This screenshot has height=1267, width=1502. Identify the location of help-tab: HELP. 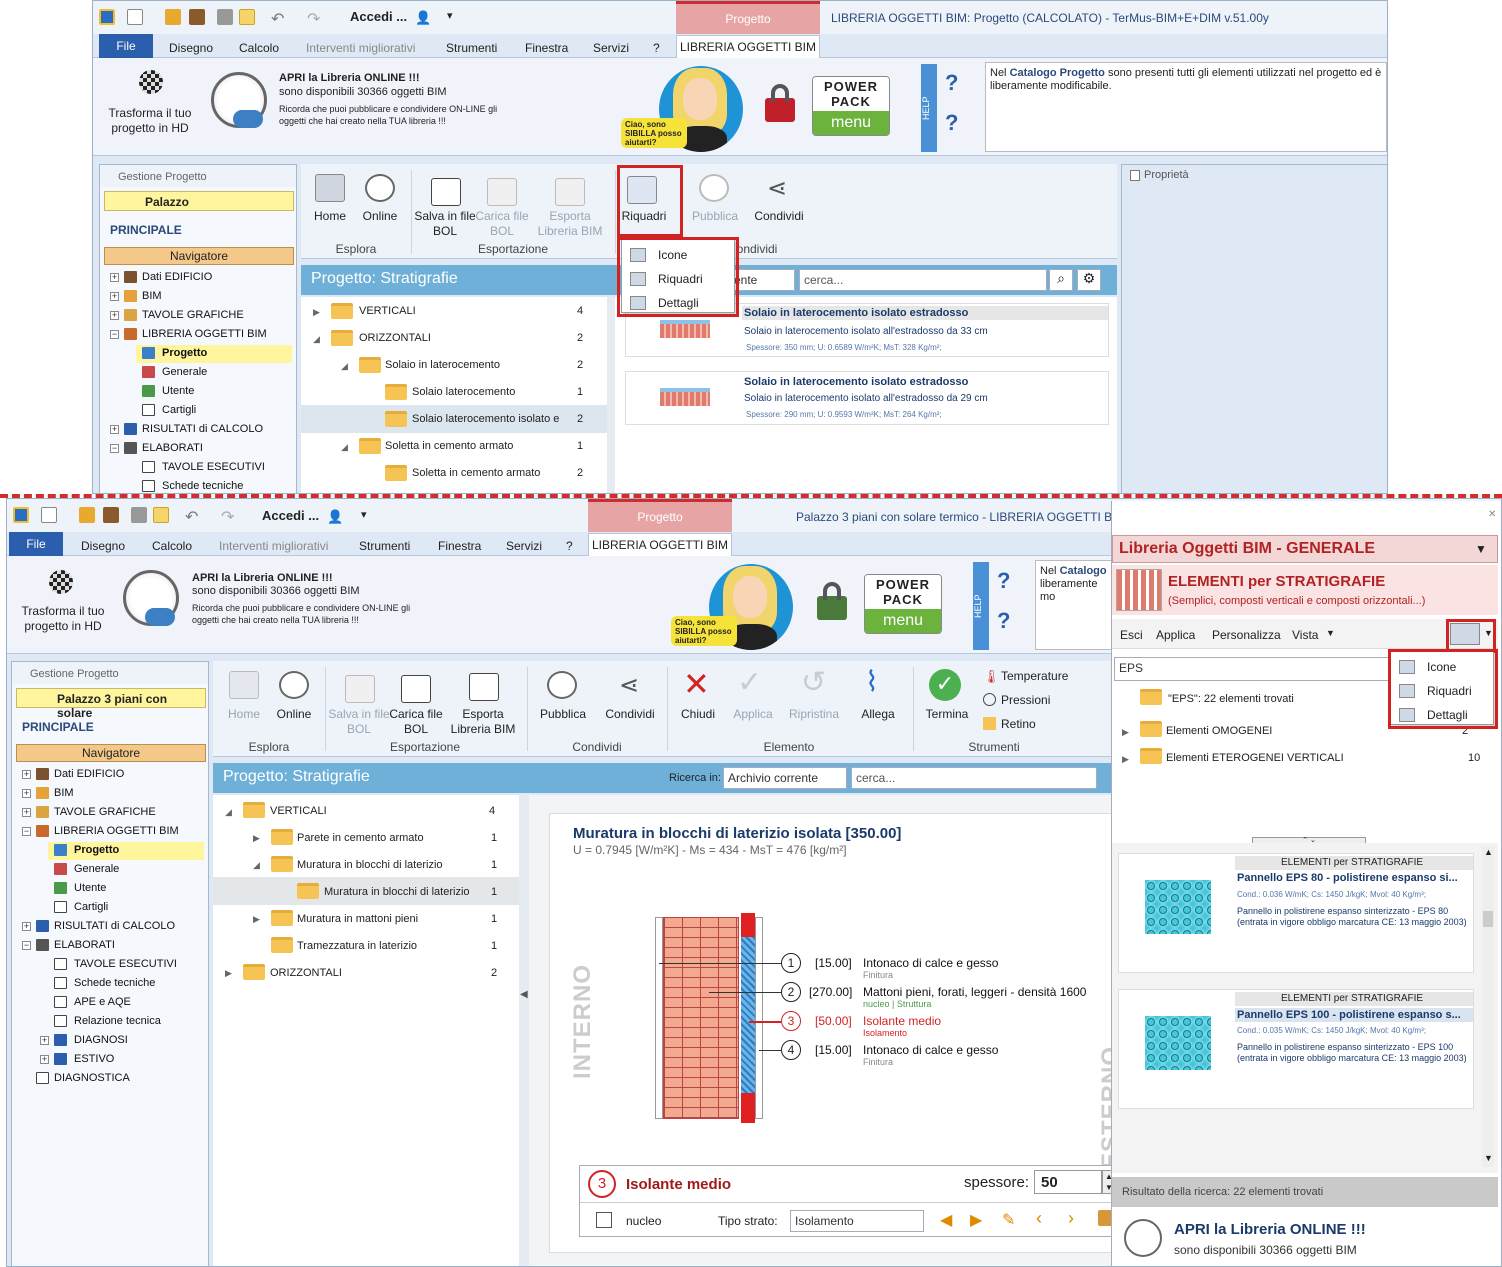
(929, 108).